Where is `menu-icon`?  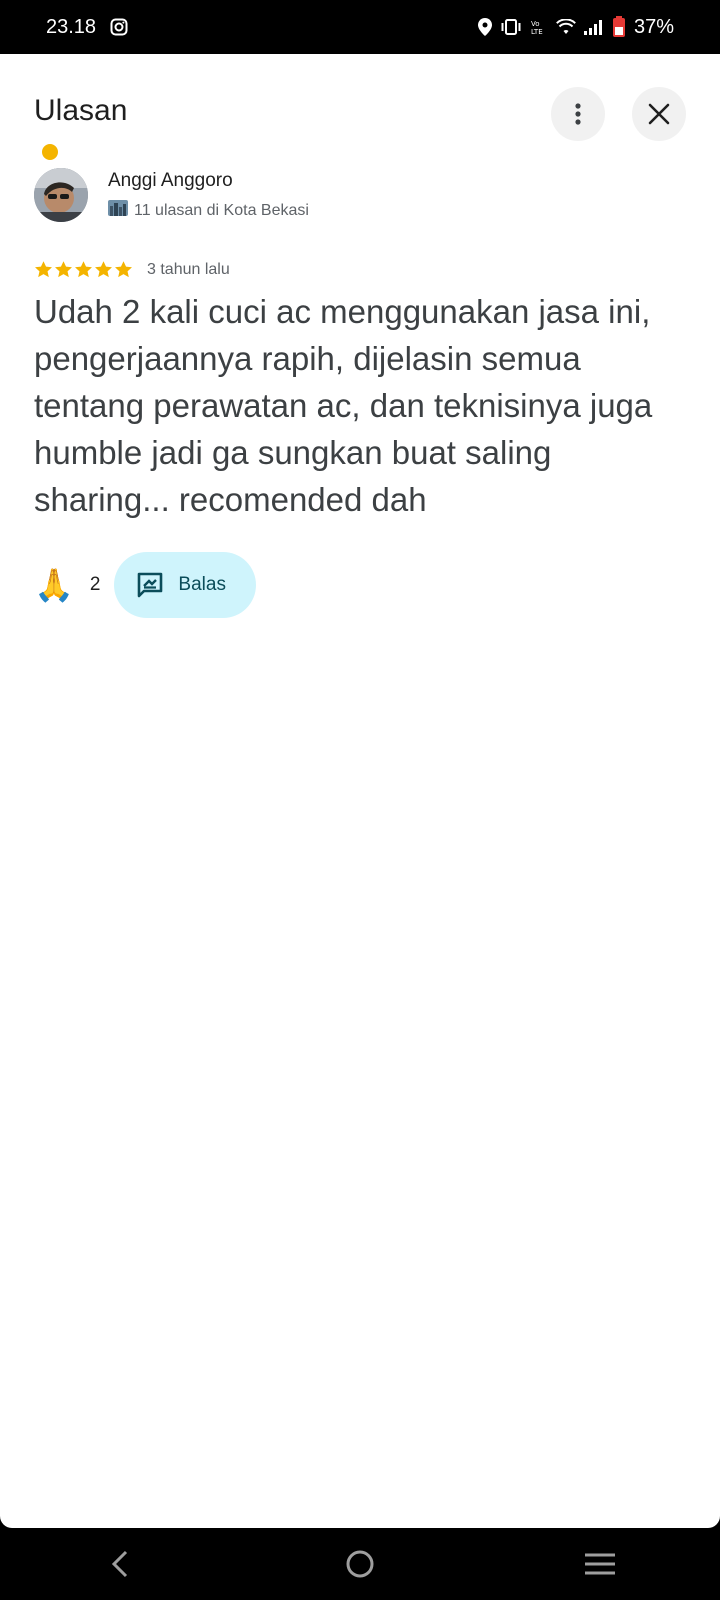 menu-icon is located at coordinates (600, 1564).